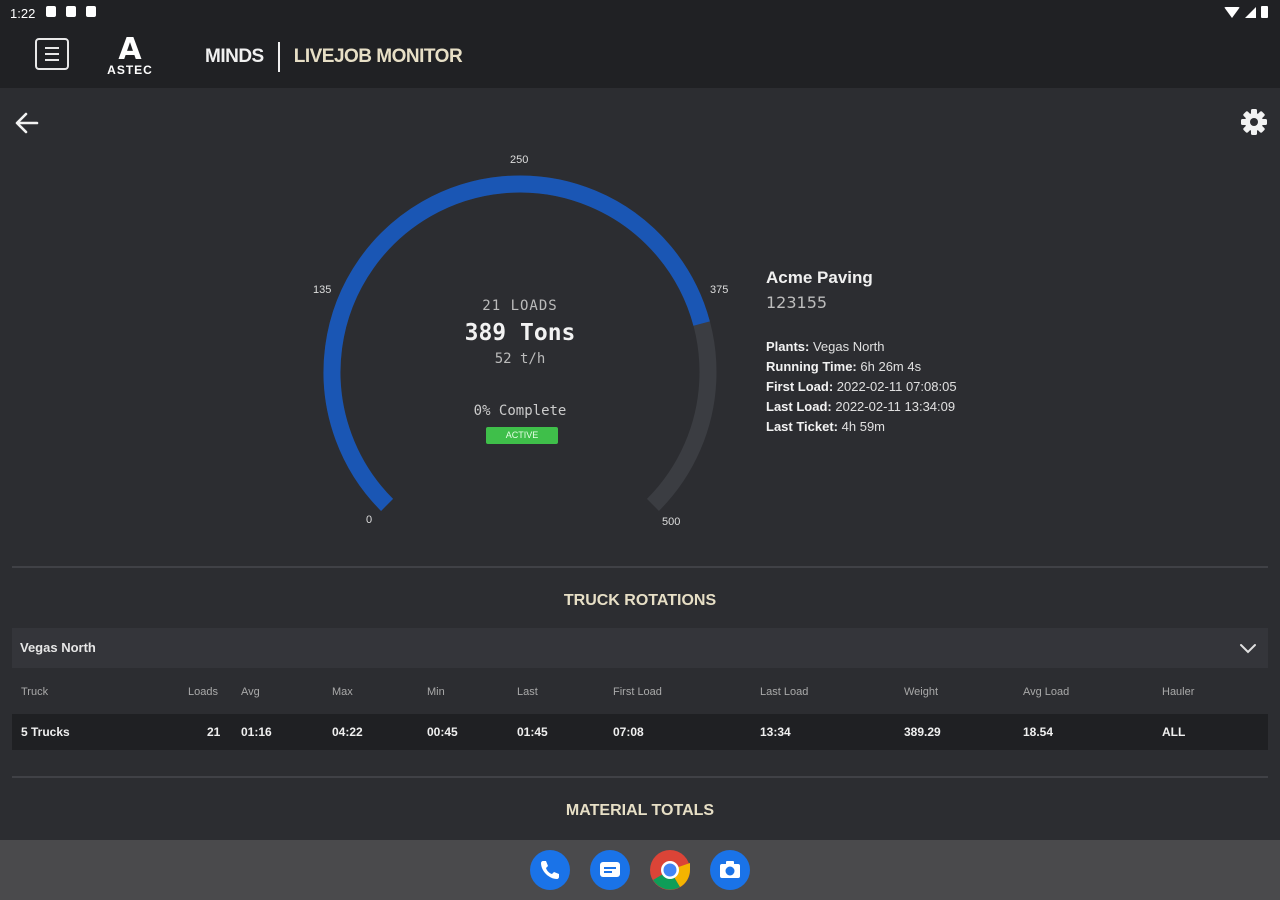  I want to click on customer-name: Acme Paving, so click(819, 277).